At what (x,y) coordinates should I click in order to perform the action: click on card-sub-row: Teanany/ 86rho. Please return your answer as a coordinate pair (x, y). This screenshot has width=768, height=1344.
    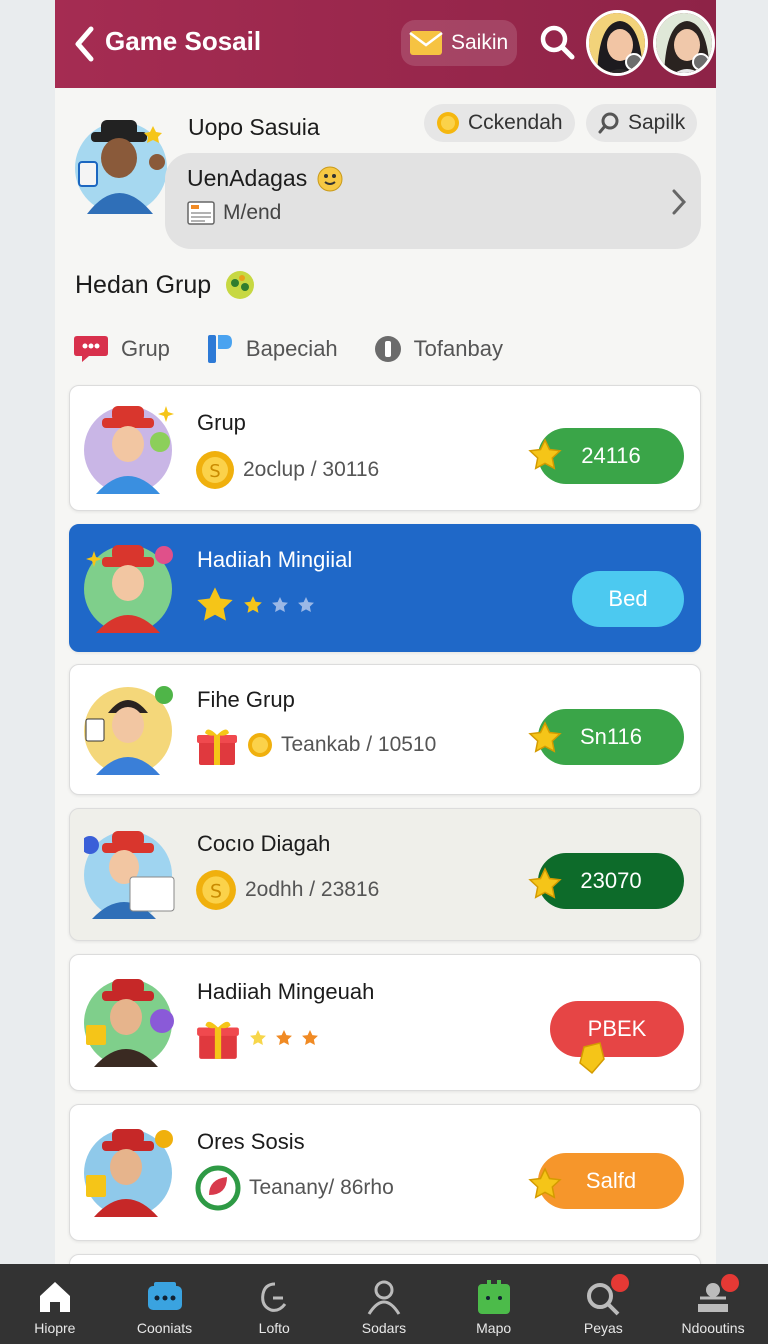
    Looking at the image, I should click on (294, 1188).